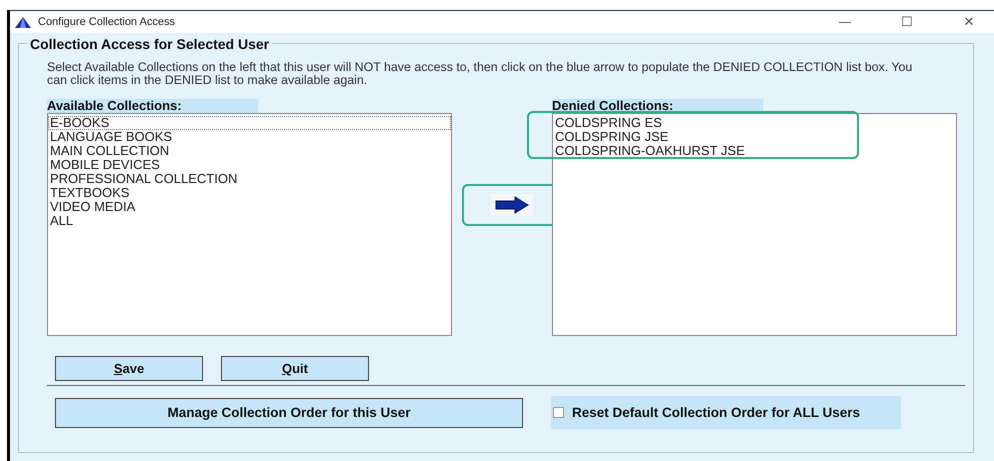 The width and height of the screenshot is (994, 461). I want to click on list-label: Available Collections:, so click(152, 106).